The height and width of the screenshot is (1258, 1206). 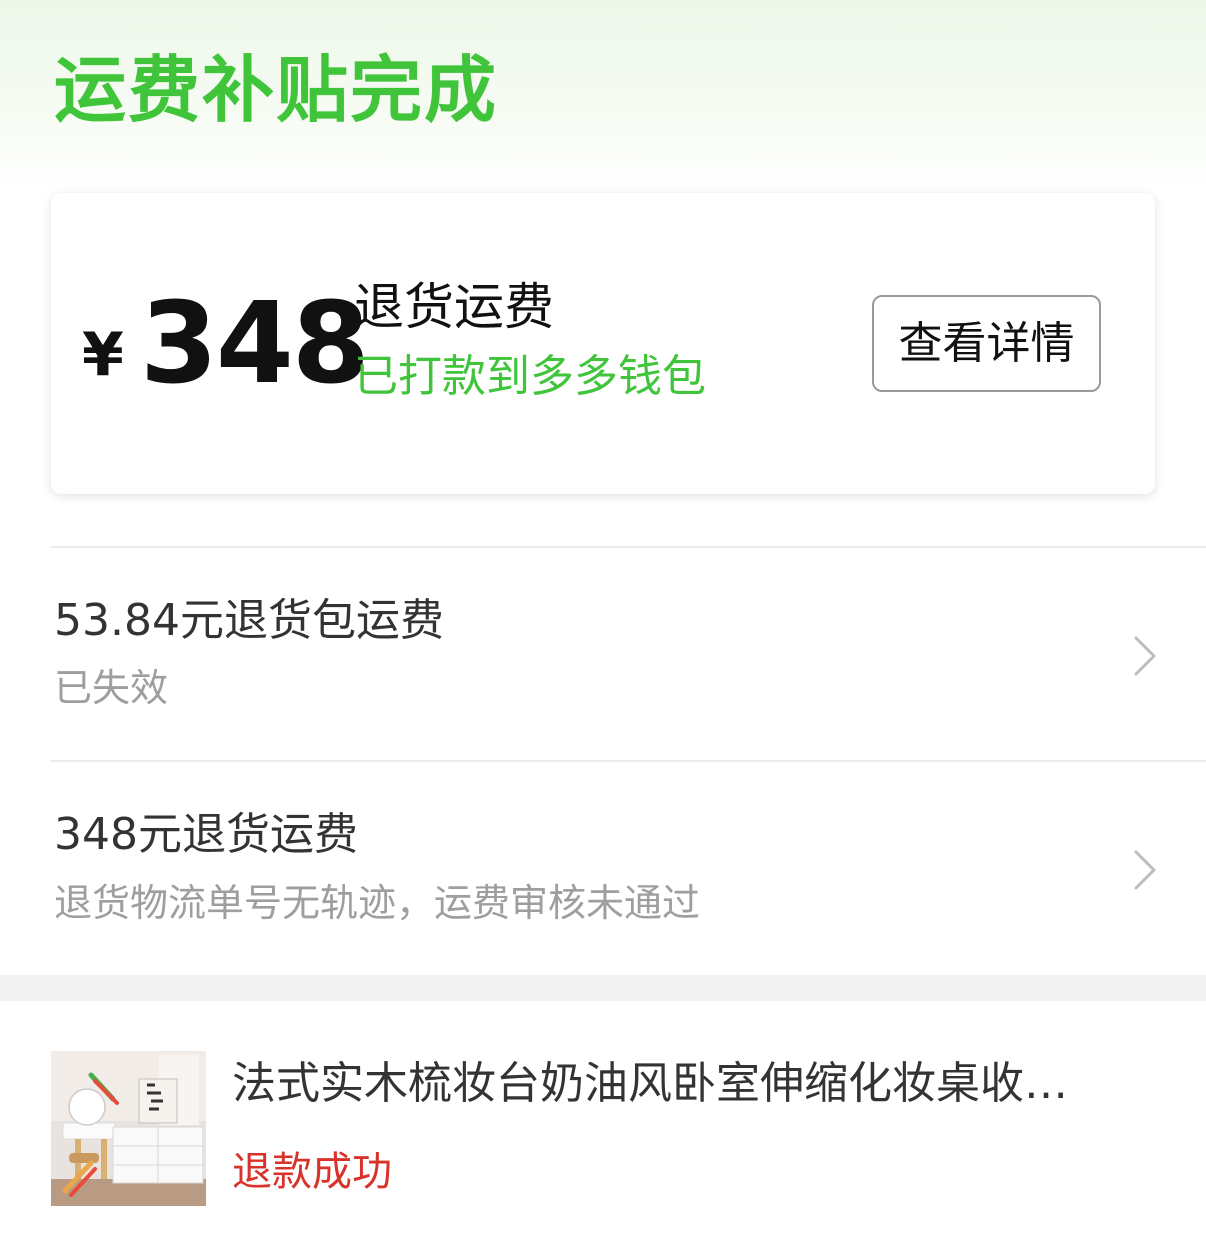 I want to click on product-image, so click(x=128, y=1128).